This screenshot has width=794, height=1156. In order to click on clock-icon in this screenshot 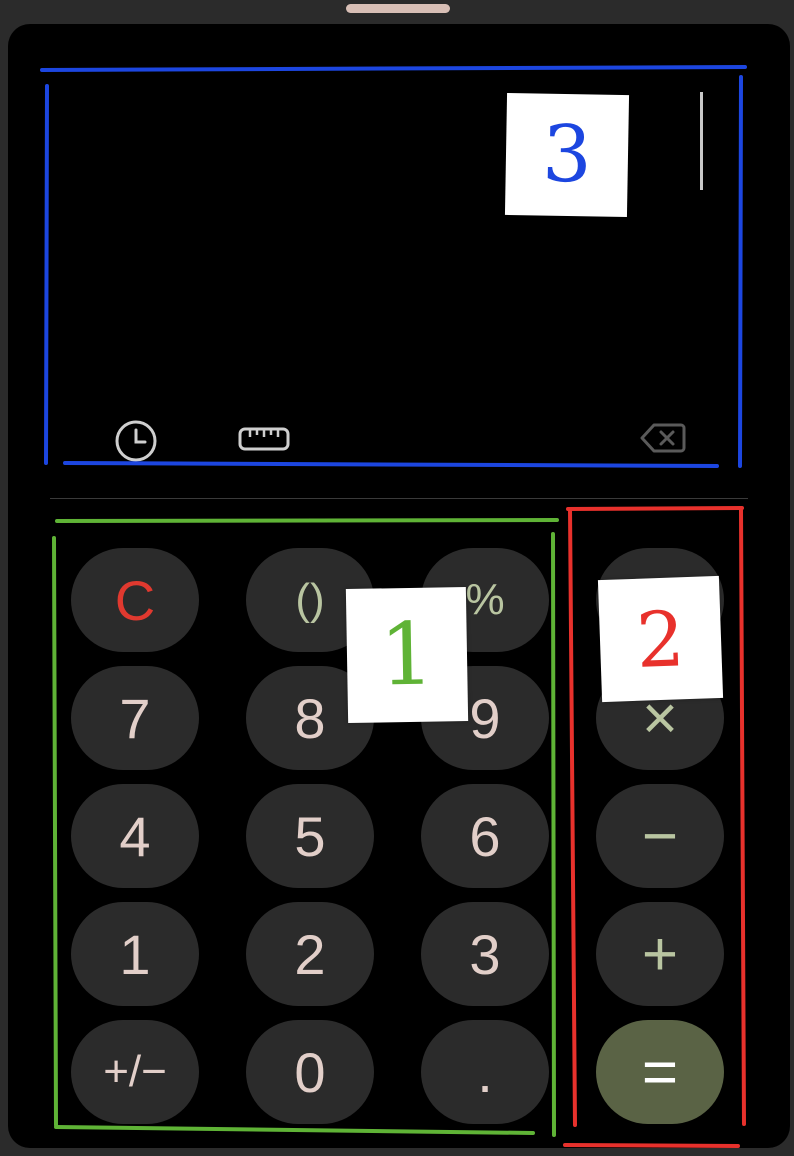, I will do `click(136, 441)`.